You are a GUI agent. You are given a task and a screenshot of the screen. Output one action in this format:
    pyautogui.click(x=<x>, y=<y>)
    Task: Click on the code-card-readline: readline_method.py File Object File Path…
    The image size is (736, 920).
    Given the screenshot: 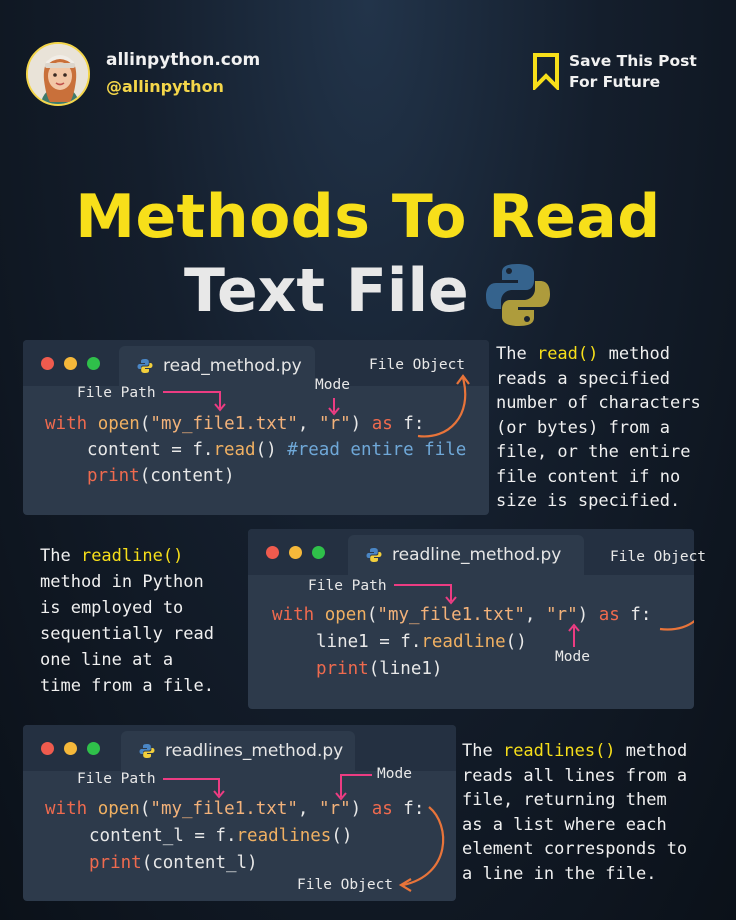 What is the action you would take?
    pyautogui.click(x=477, y=619)
    